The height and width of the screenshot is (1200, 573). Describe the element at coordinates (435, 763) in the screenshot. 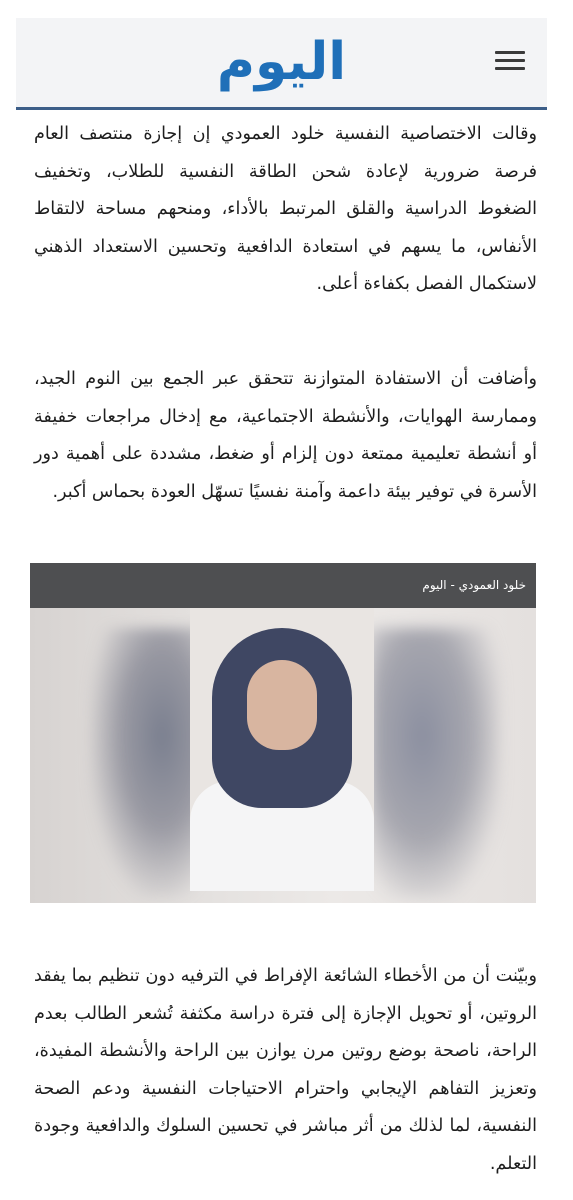

I see `blurred-background-right` at that location.